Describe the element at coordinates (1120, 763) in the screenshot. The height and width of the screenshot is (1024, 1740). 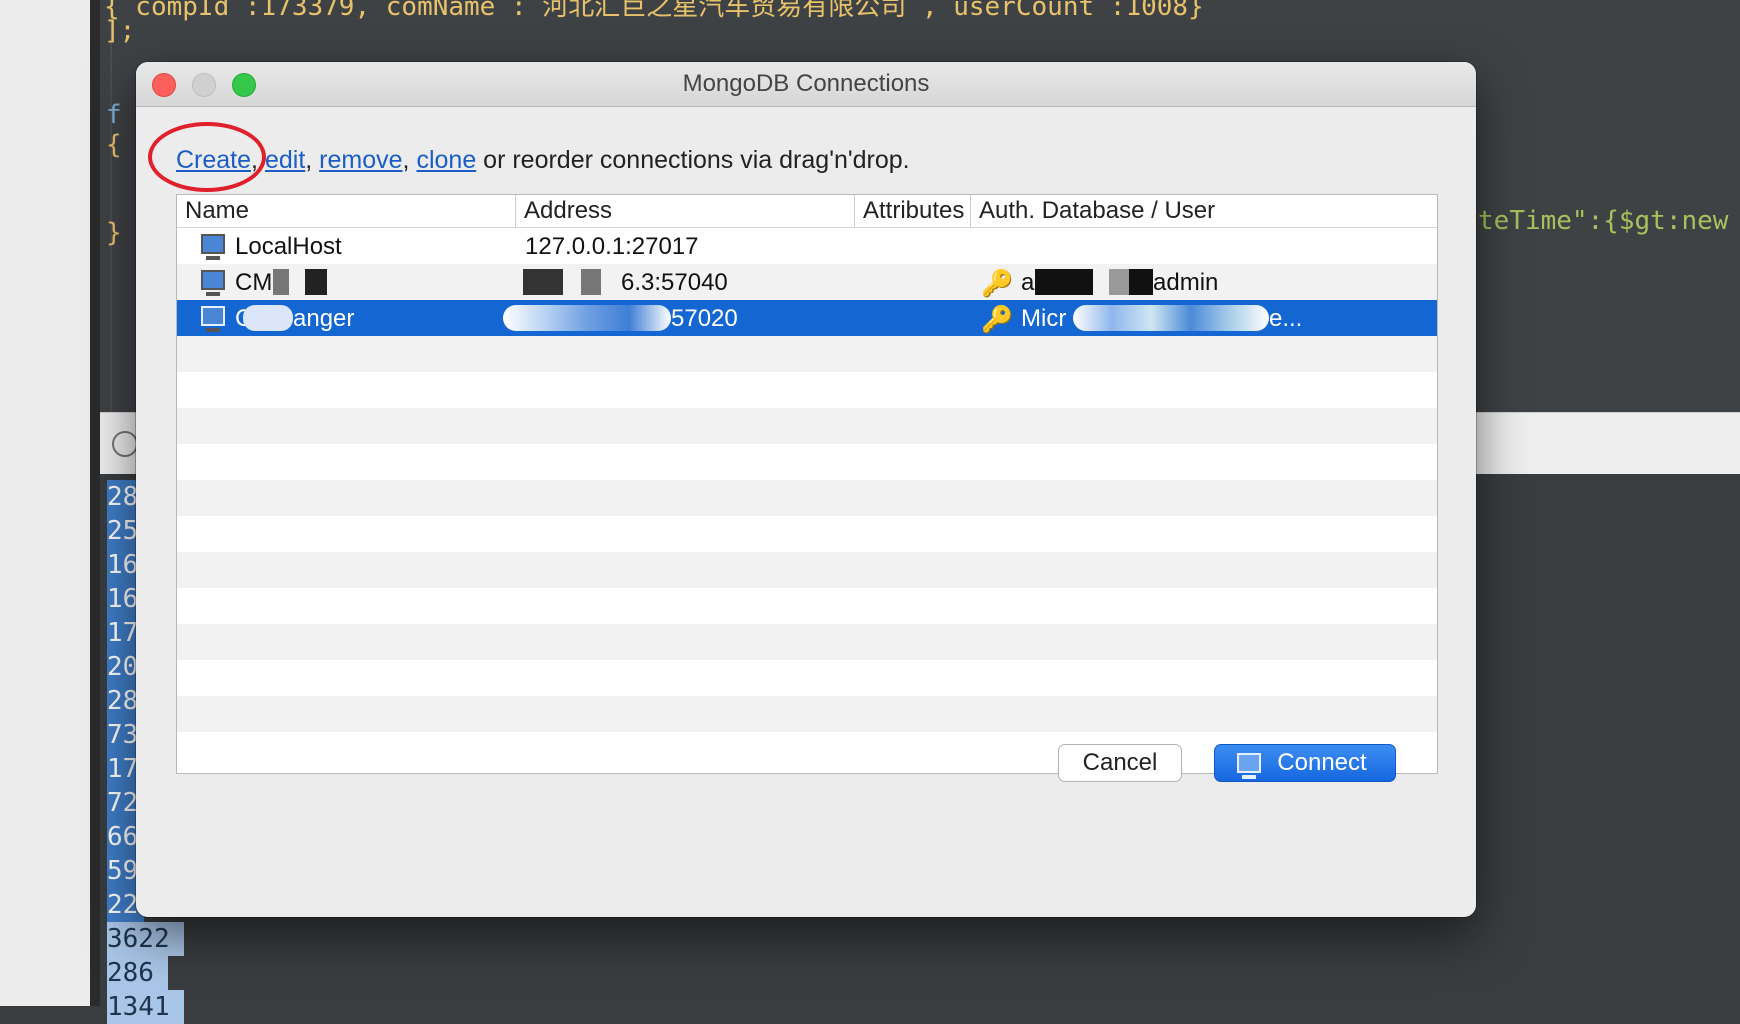
I see `cancel-button: Cancel` at that location.